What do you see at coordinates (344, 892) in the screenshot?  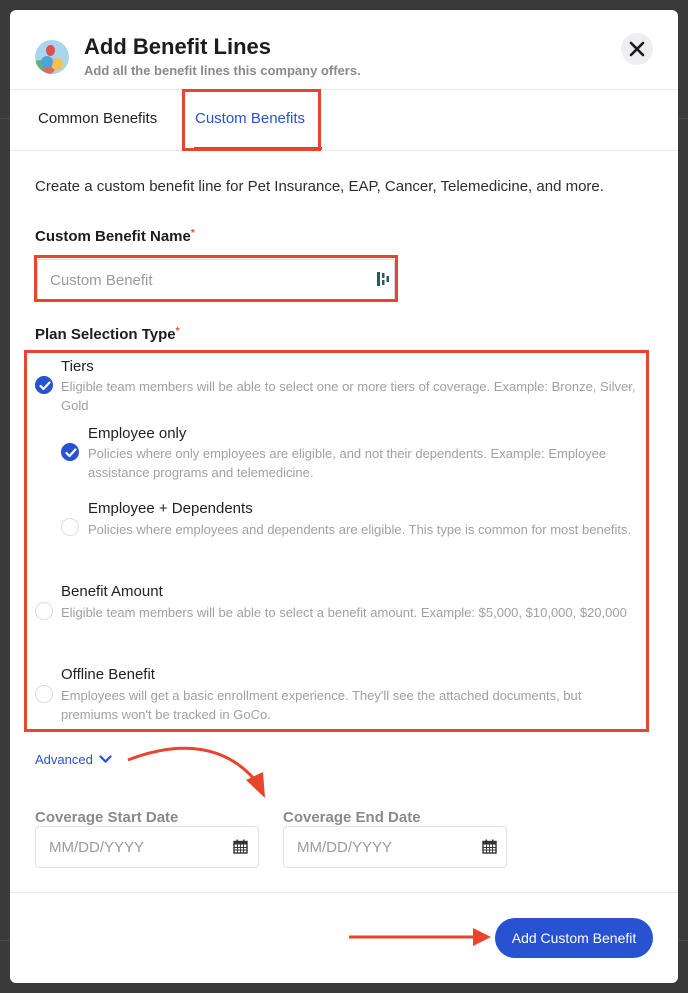 I see `footer-divider` at bounding box center [344, 892].